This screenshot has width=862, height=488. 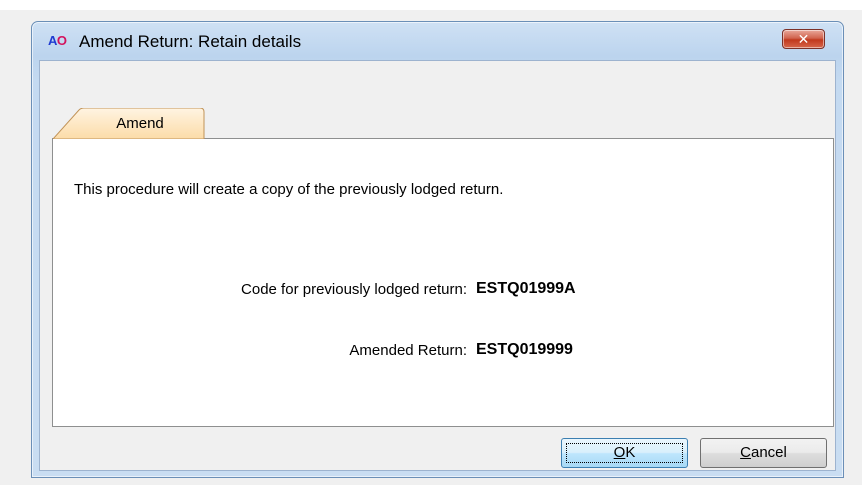 What do you see at coordinates (437, 41) in the screenshot?
I see `title-bar: AO Amend Return: Retain details ✕` at bounding box center [437, 41].